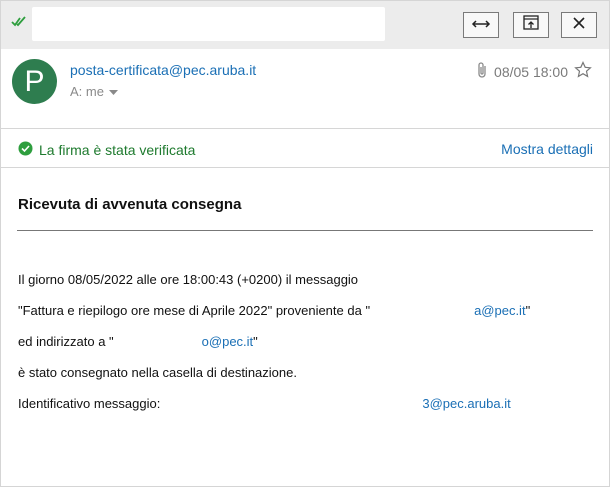 The height and width of the screenshot is (487, 610). I want to click on sender-email: posta-certificata@pec.aruba.it, so click(163, 70).